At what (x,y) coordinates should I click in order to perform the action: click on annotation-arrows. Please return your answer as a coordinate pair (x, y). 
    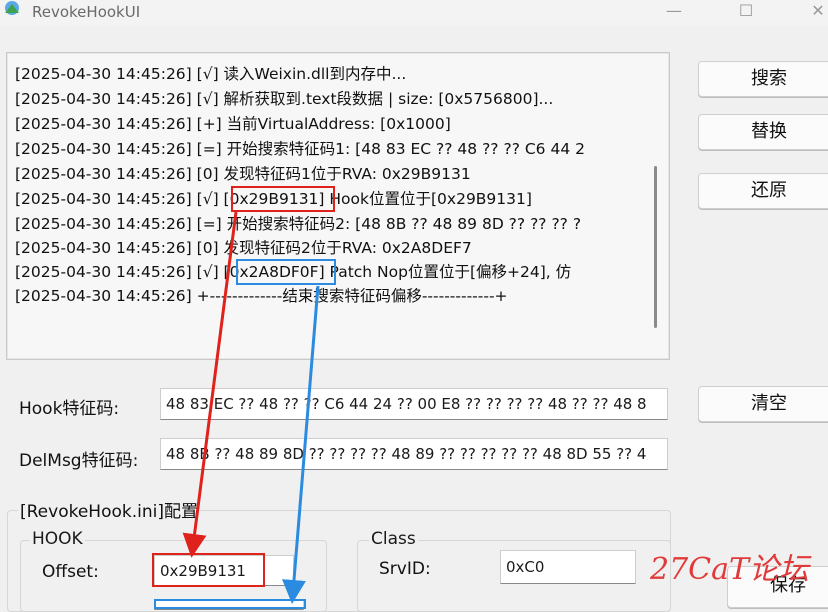
    Looking at the image, I should click on (251, 407).